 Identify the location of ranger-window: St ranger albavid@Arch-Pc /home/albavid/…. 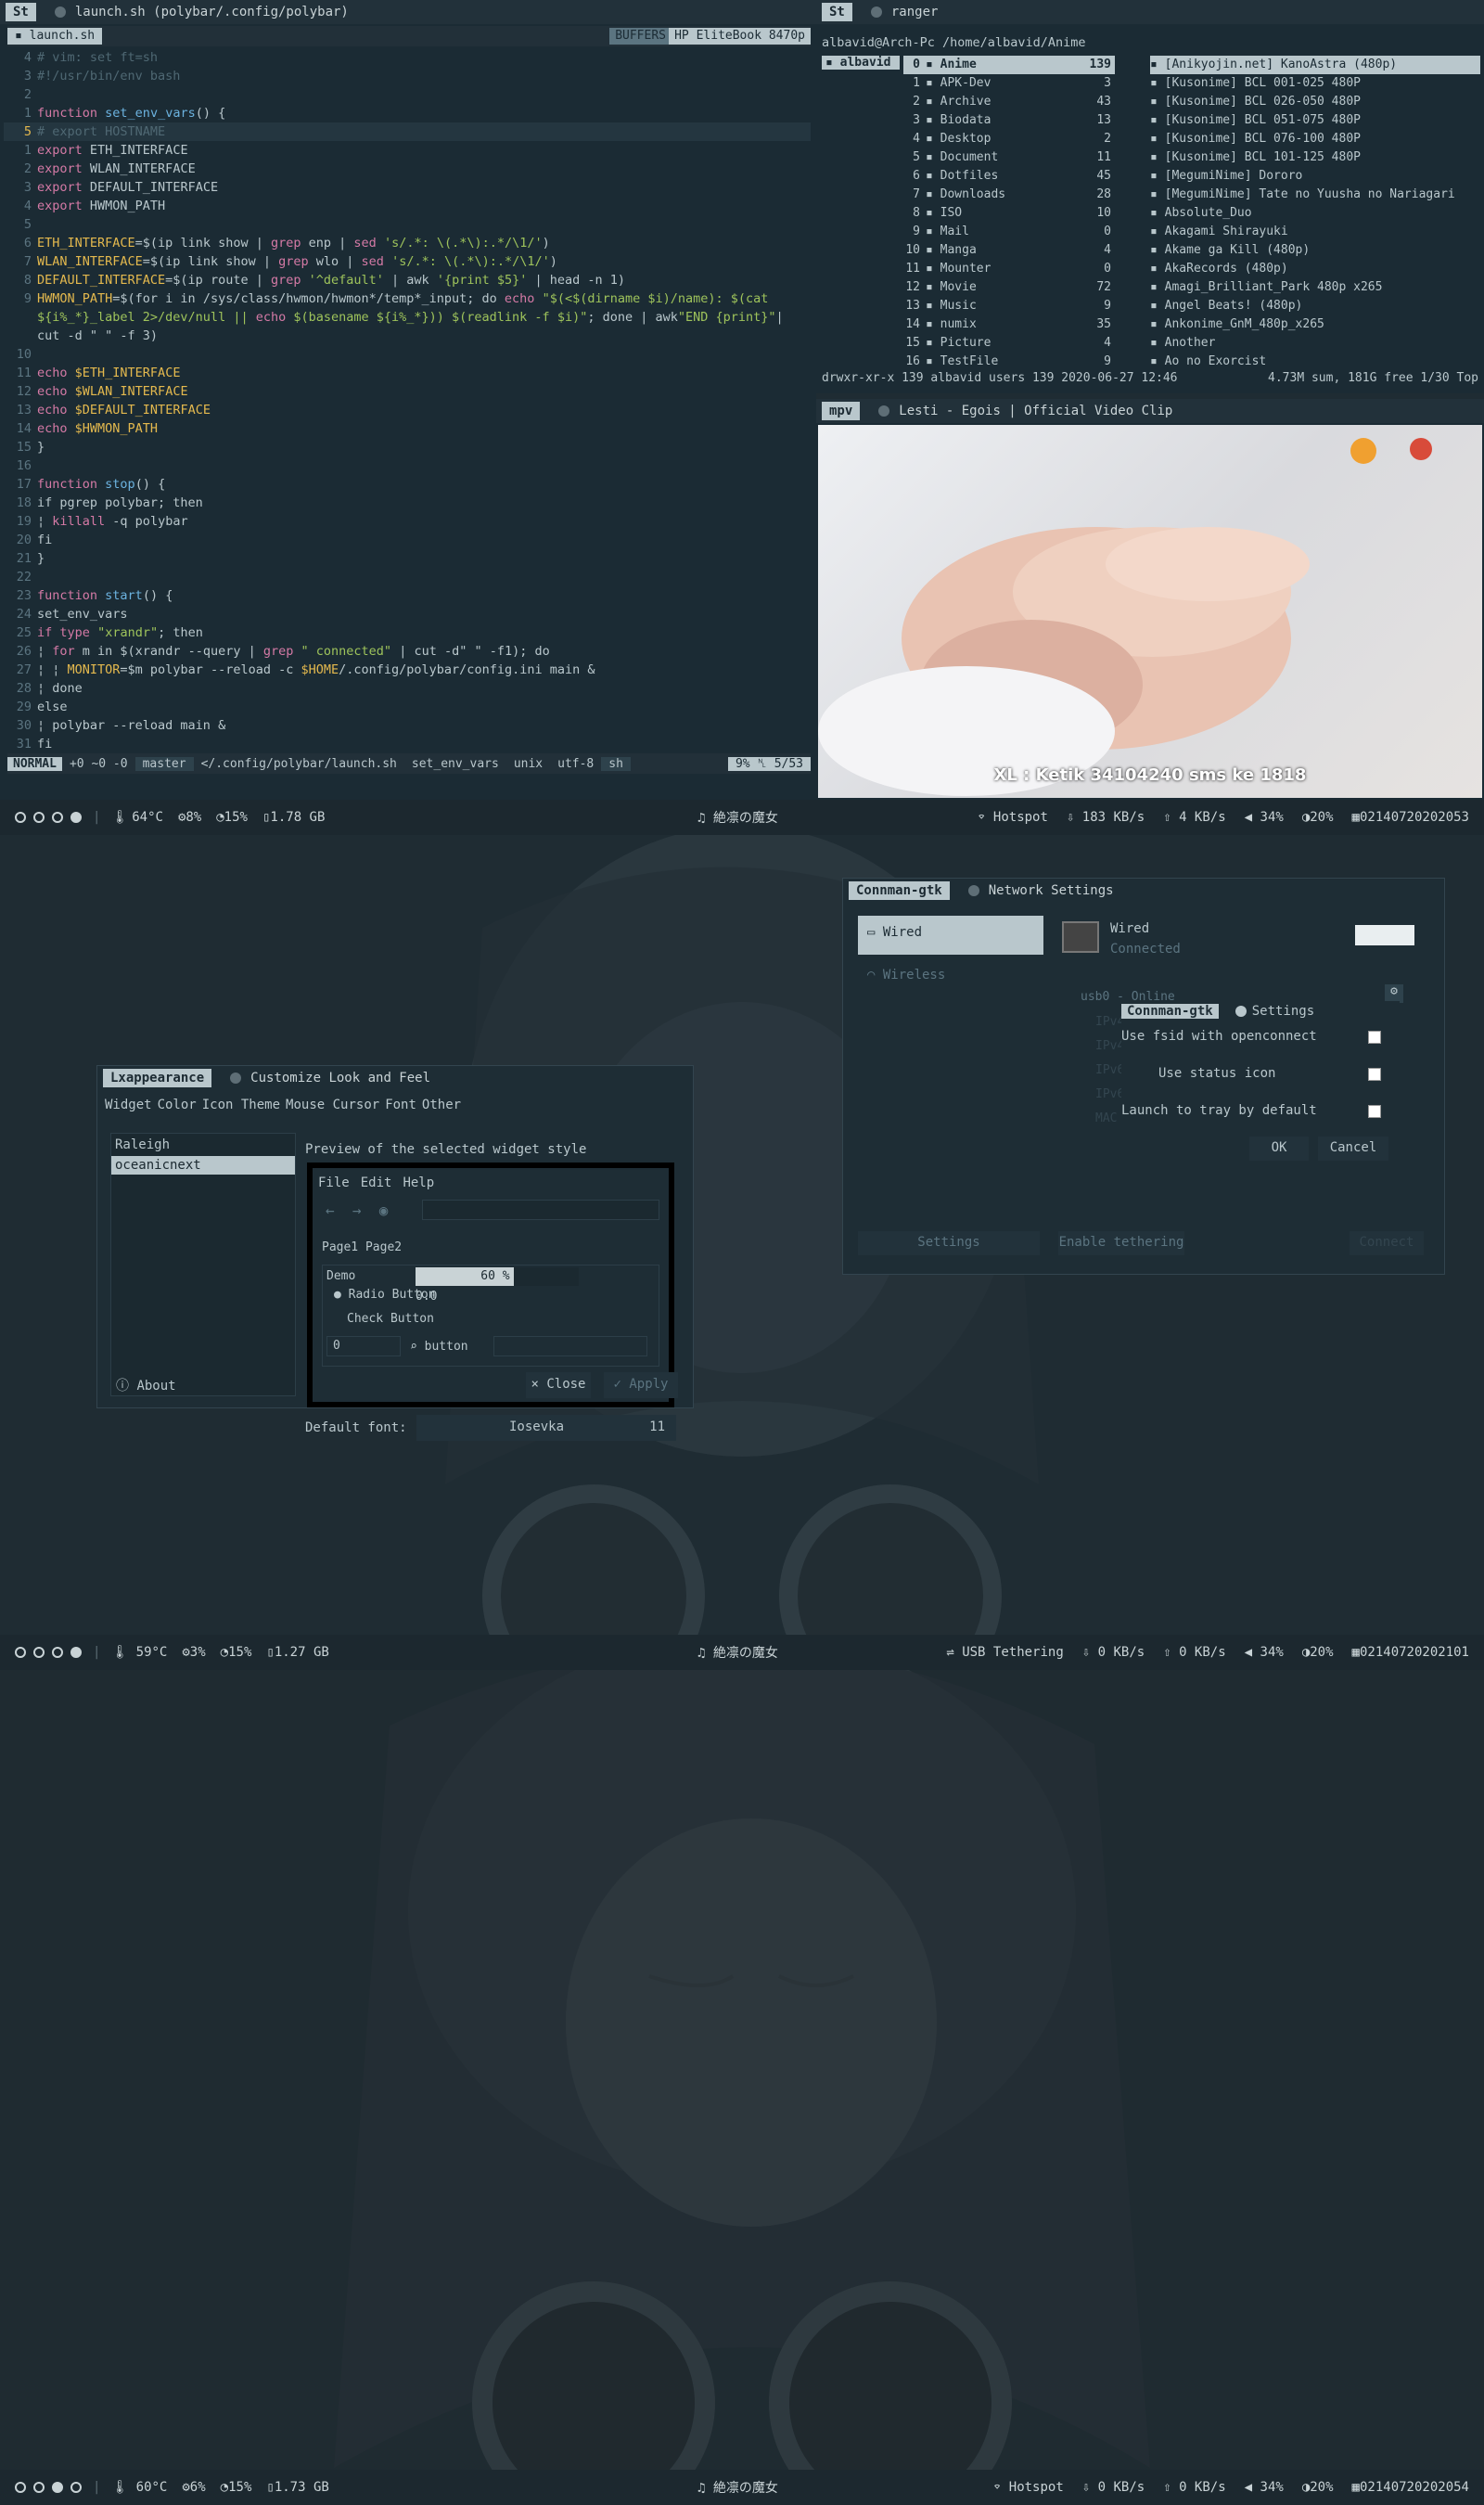
(1150, 197).